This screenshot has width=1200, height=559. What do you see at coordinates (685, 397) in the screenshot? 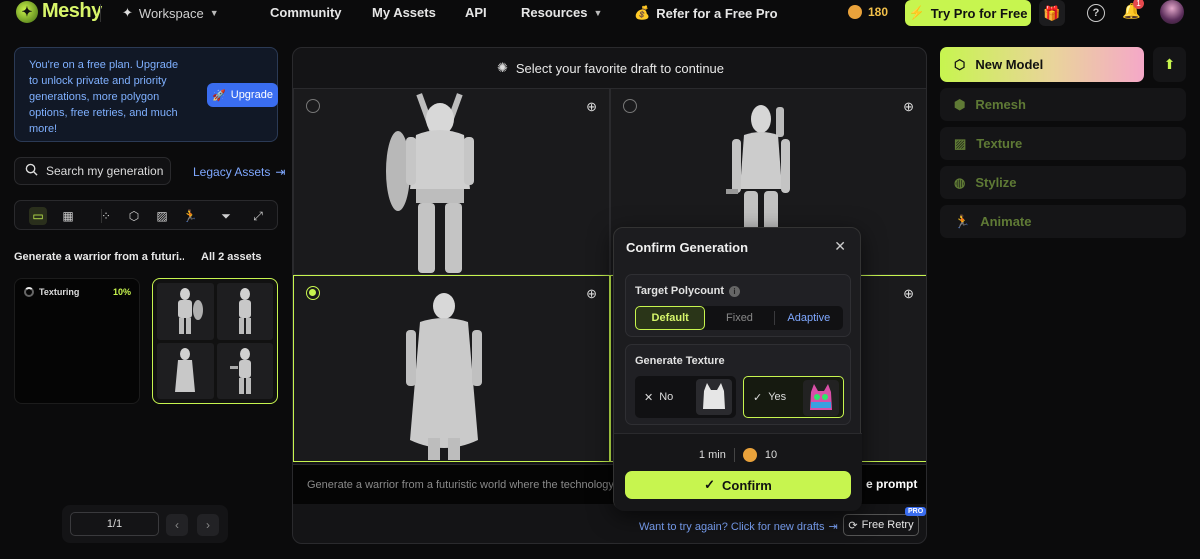
I see `texture-option-no: ✕ No` at bounding box center [685, 397].